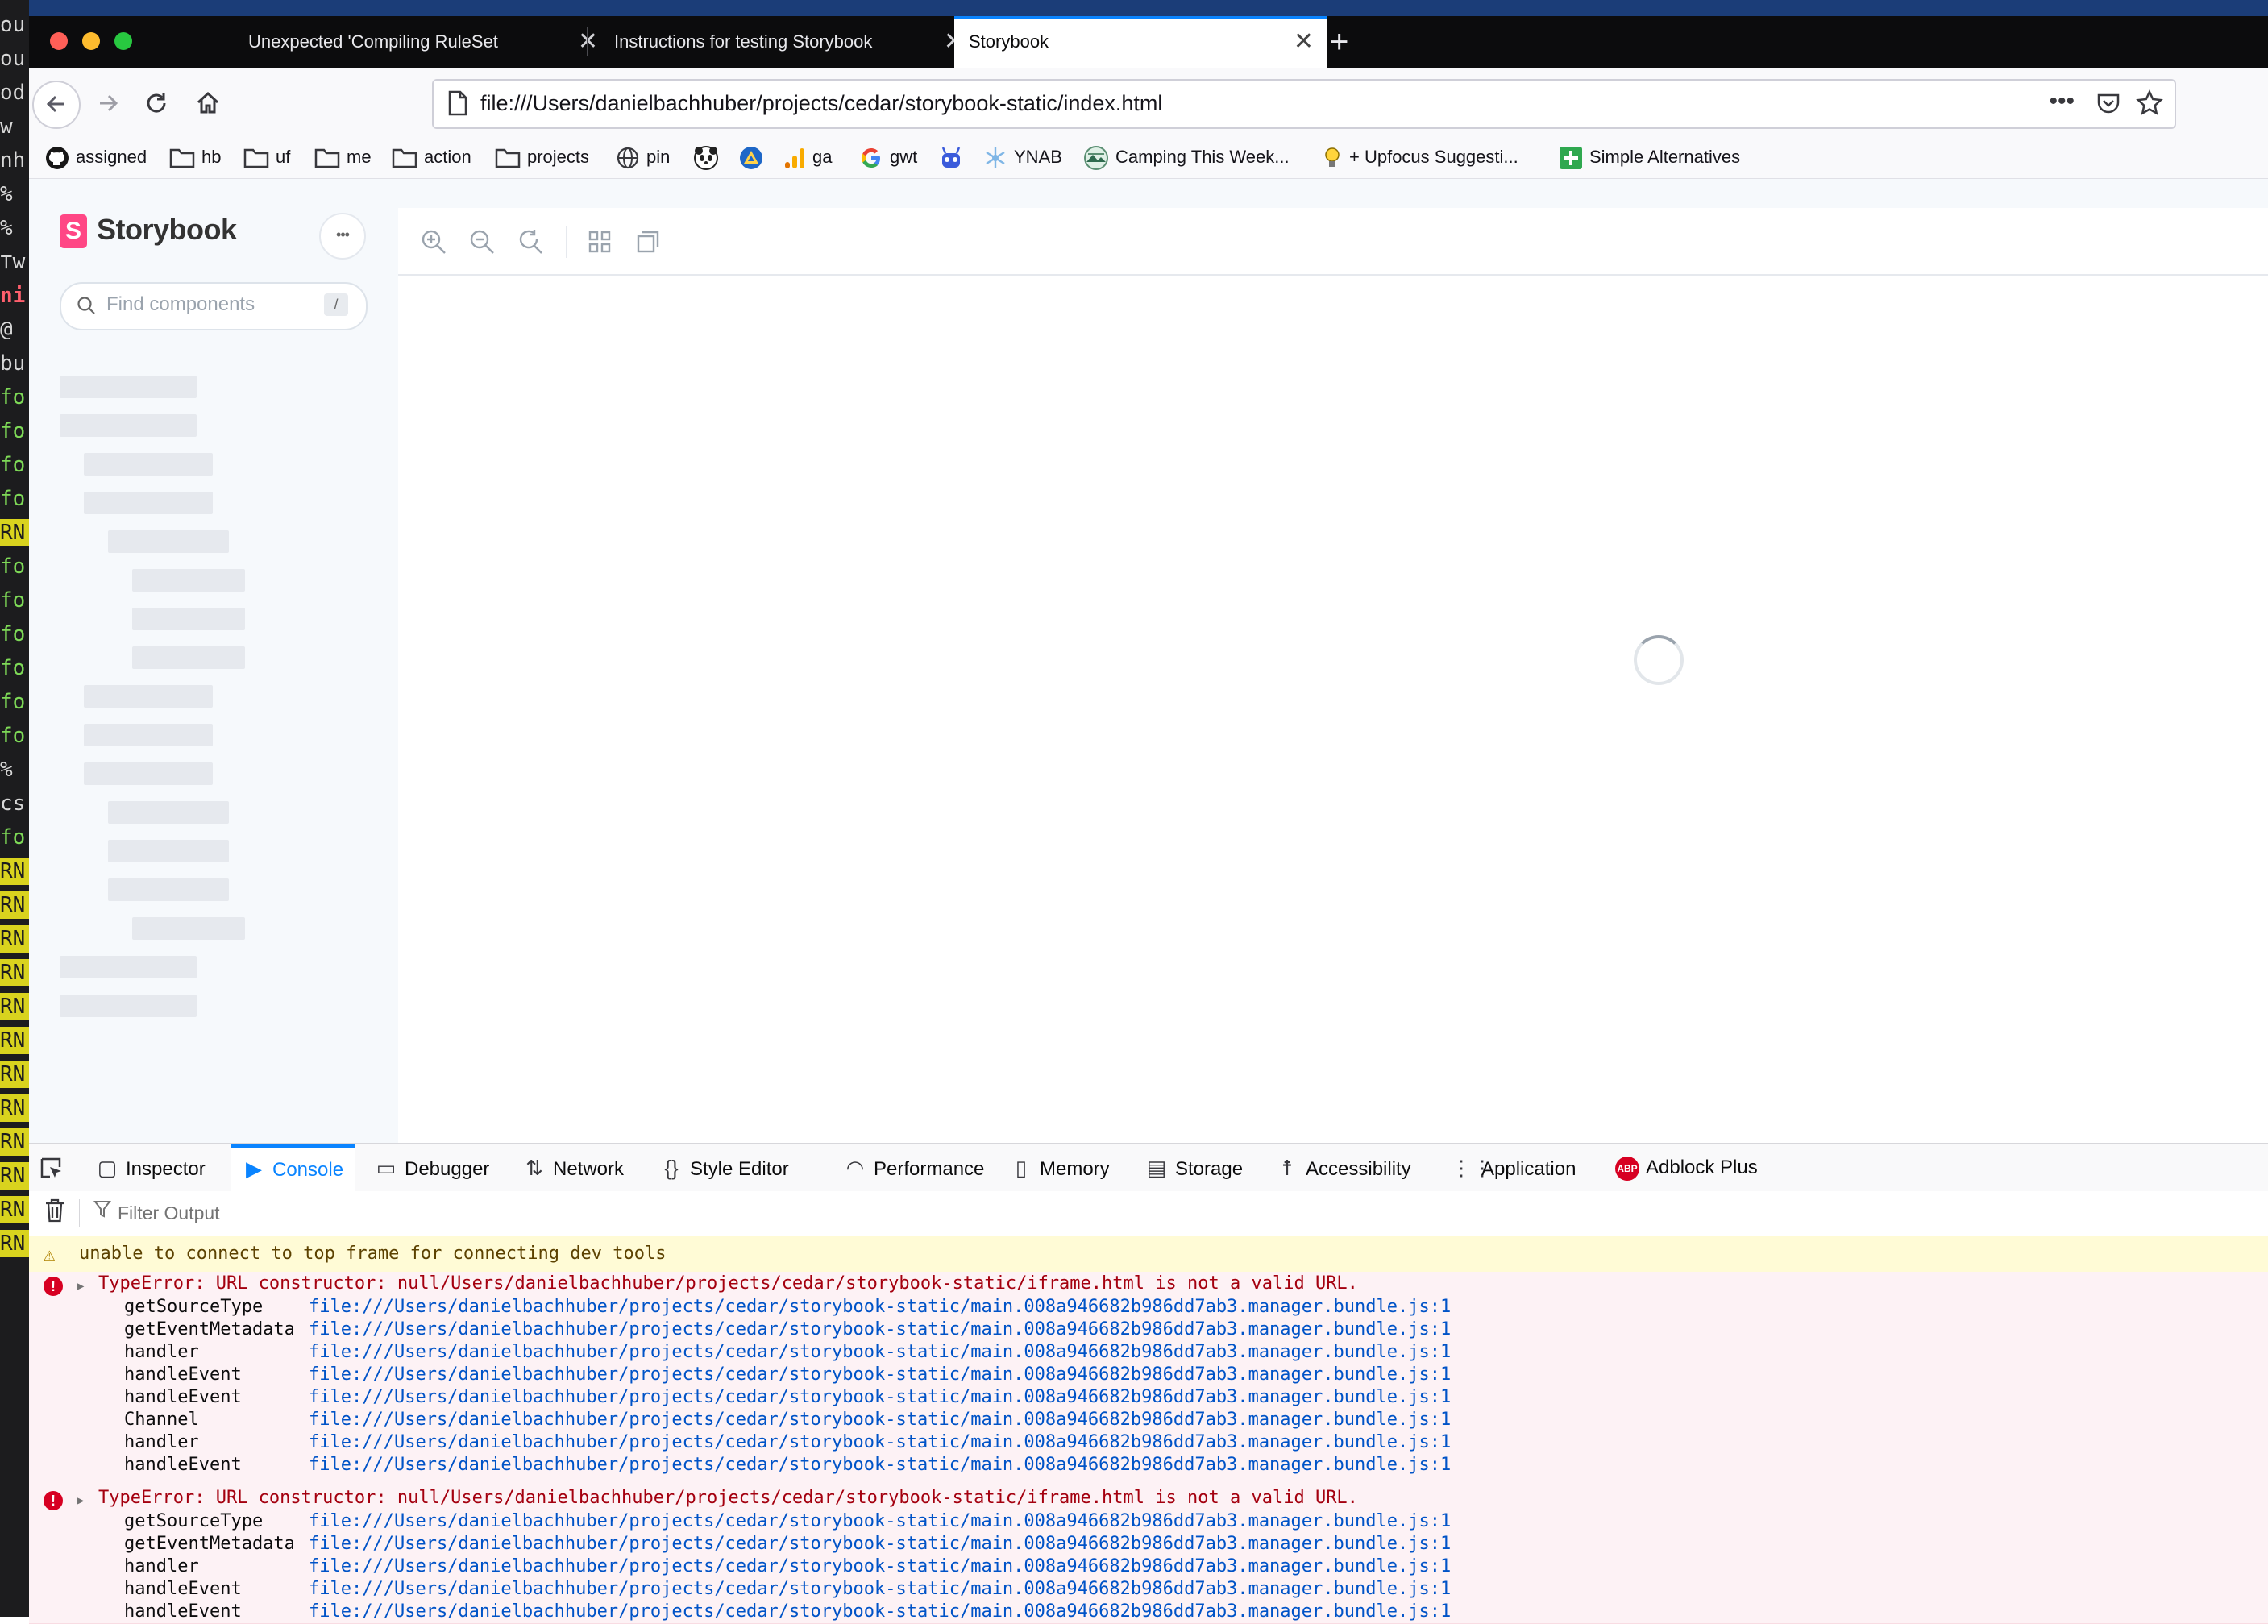 Image resolution: width=2268 pixels, height=1624 pixels. Describe the element at coordinates (1140, 43) in the screenshot. I see `tab-storybook: Storybook ✕` at that location.